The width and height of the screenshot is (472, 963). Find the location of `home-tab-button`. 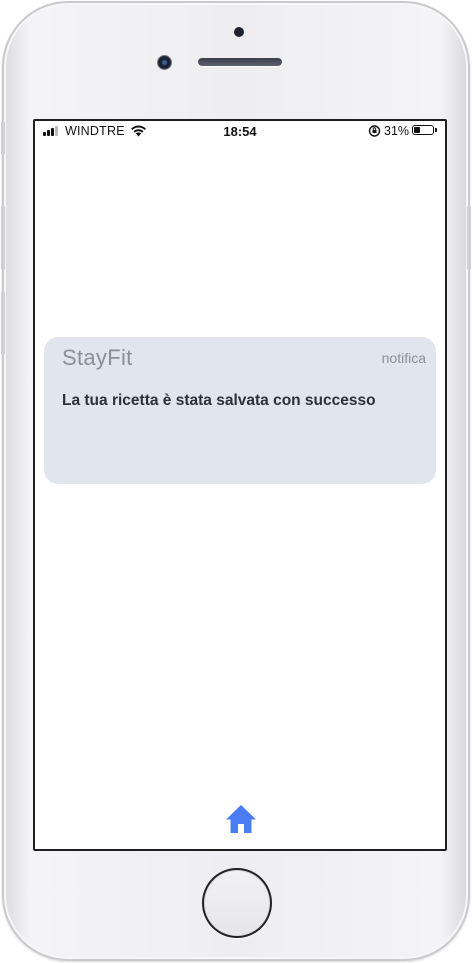

home-tab-button is located at coordinates (241, 819).